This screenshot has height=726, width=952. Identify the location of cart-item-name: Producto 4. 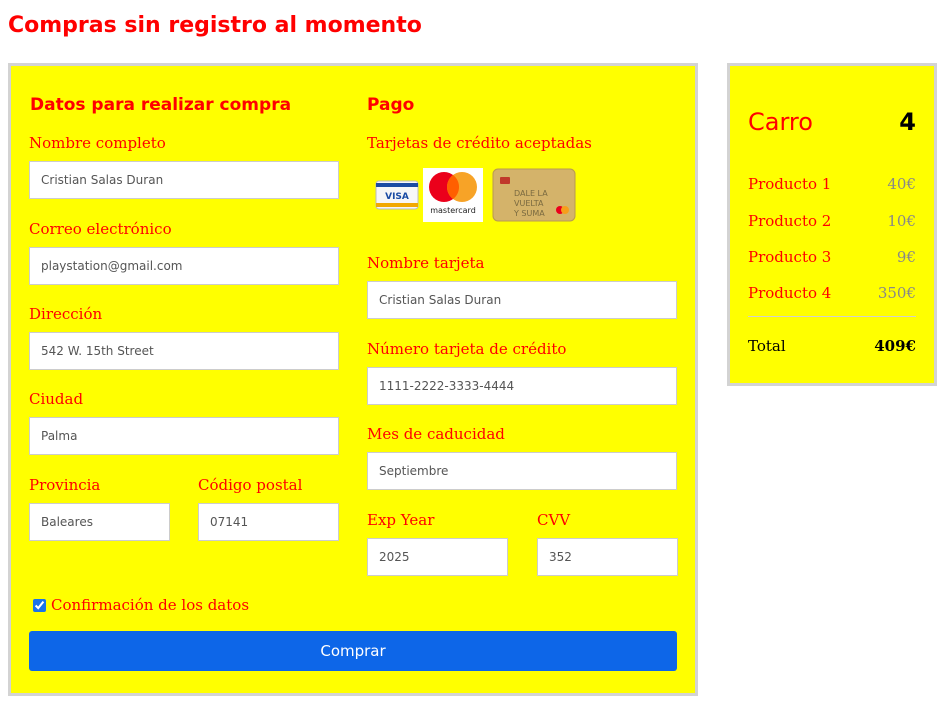
(789, 293).